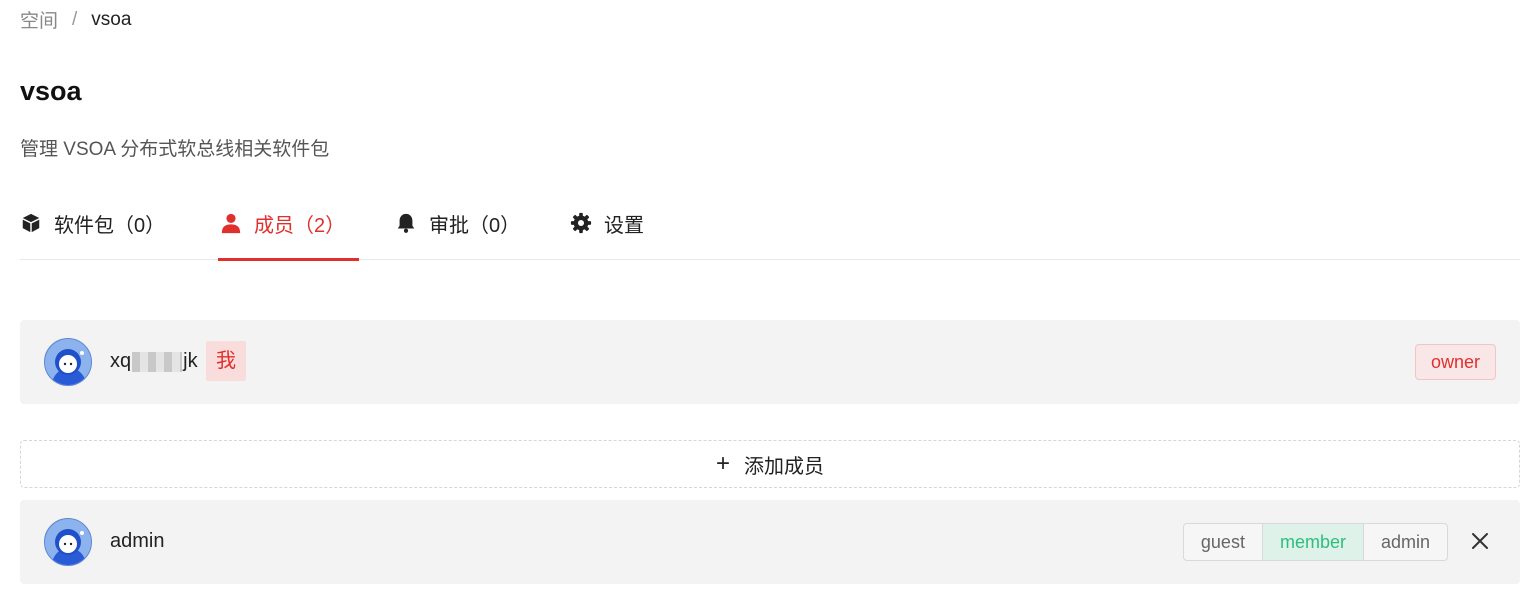 The width and height of the screenshot is (1536, 598). What do you see at coordinates (190, 361) in the screenshot?
I see `member-name-end: jk` at bounding box center [190, 361].